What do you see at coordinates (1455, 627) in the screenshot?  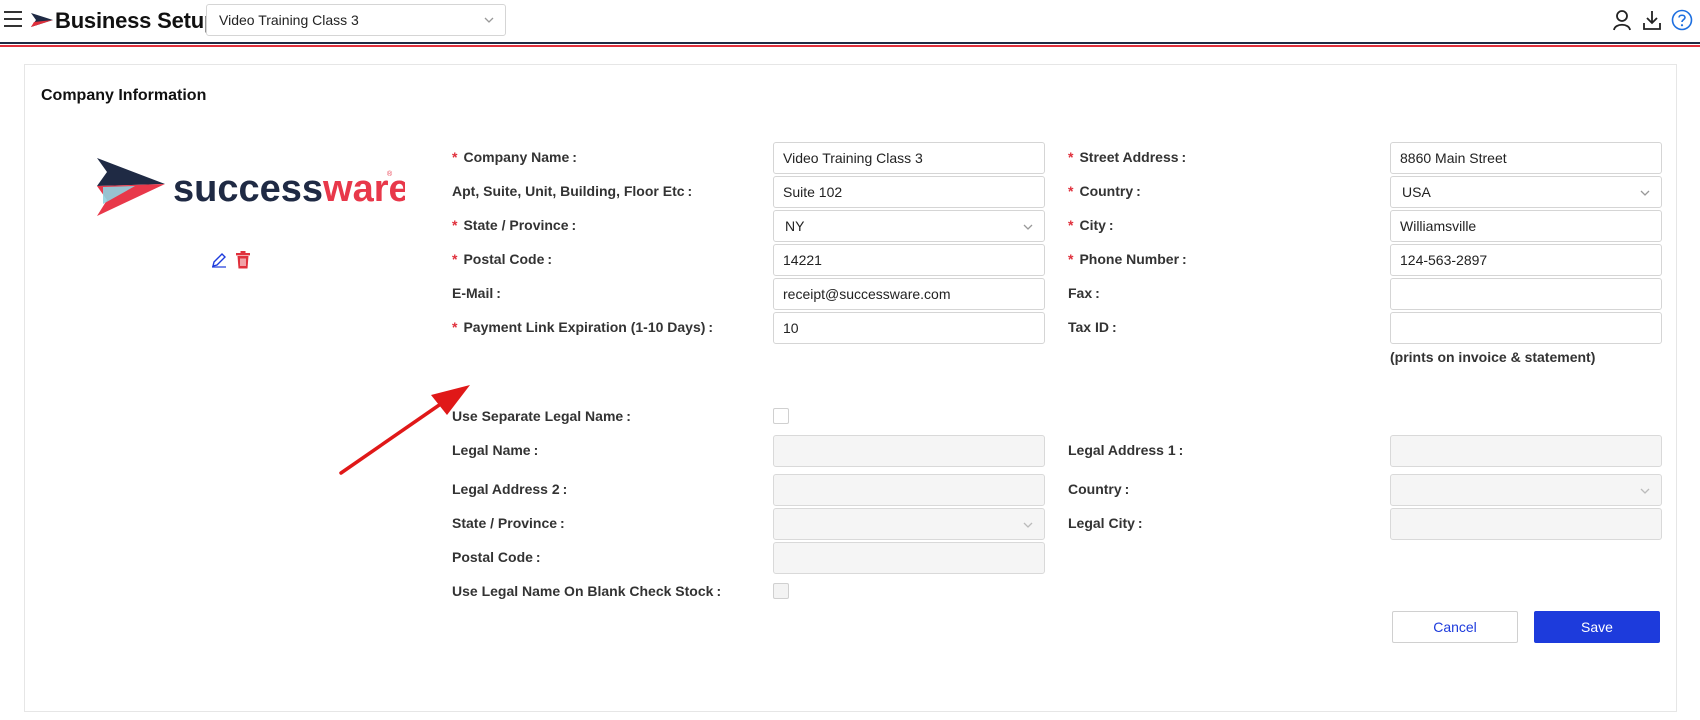 I see `cancel-button: Cancel` at bounding box center [1455, 627].